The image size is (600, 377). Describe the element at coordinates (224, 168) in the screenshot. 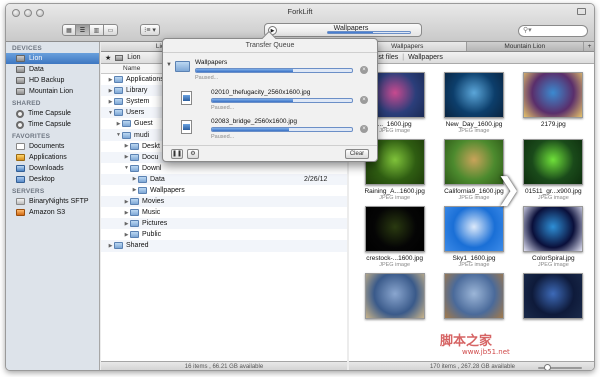

I see `tree-row: ▼ Downl` at that location.